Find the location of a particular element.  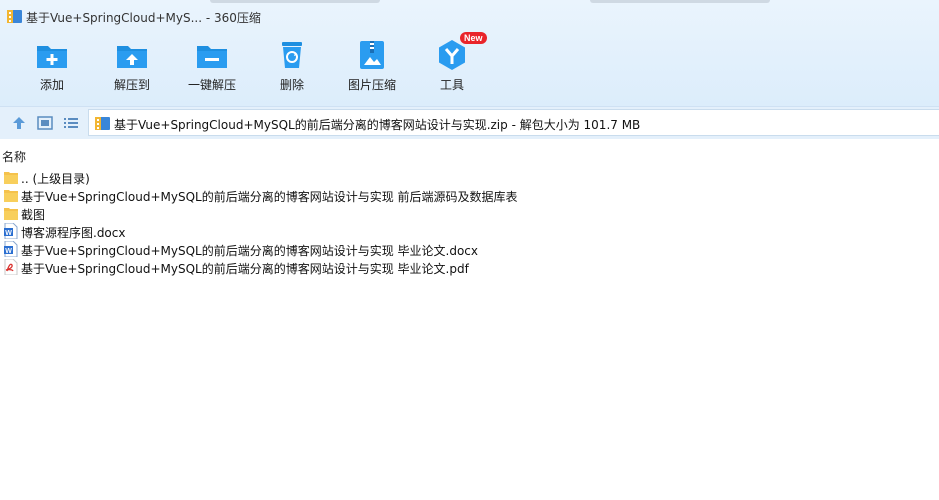

list-header: 名称 is located at coordinates (469, 152).